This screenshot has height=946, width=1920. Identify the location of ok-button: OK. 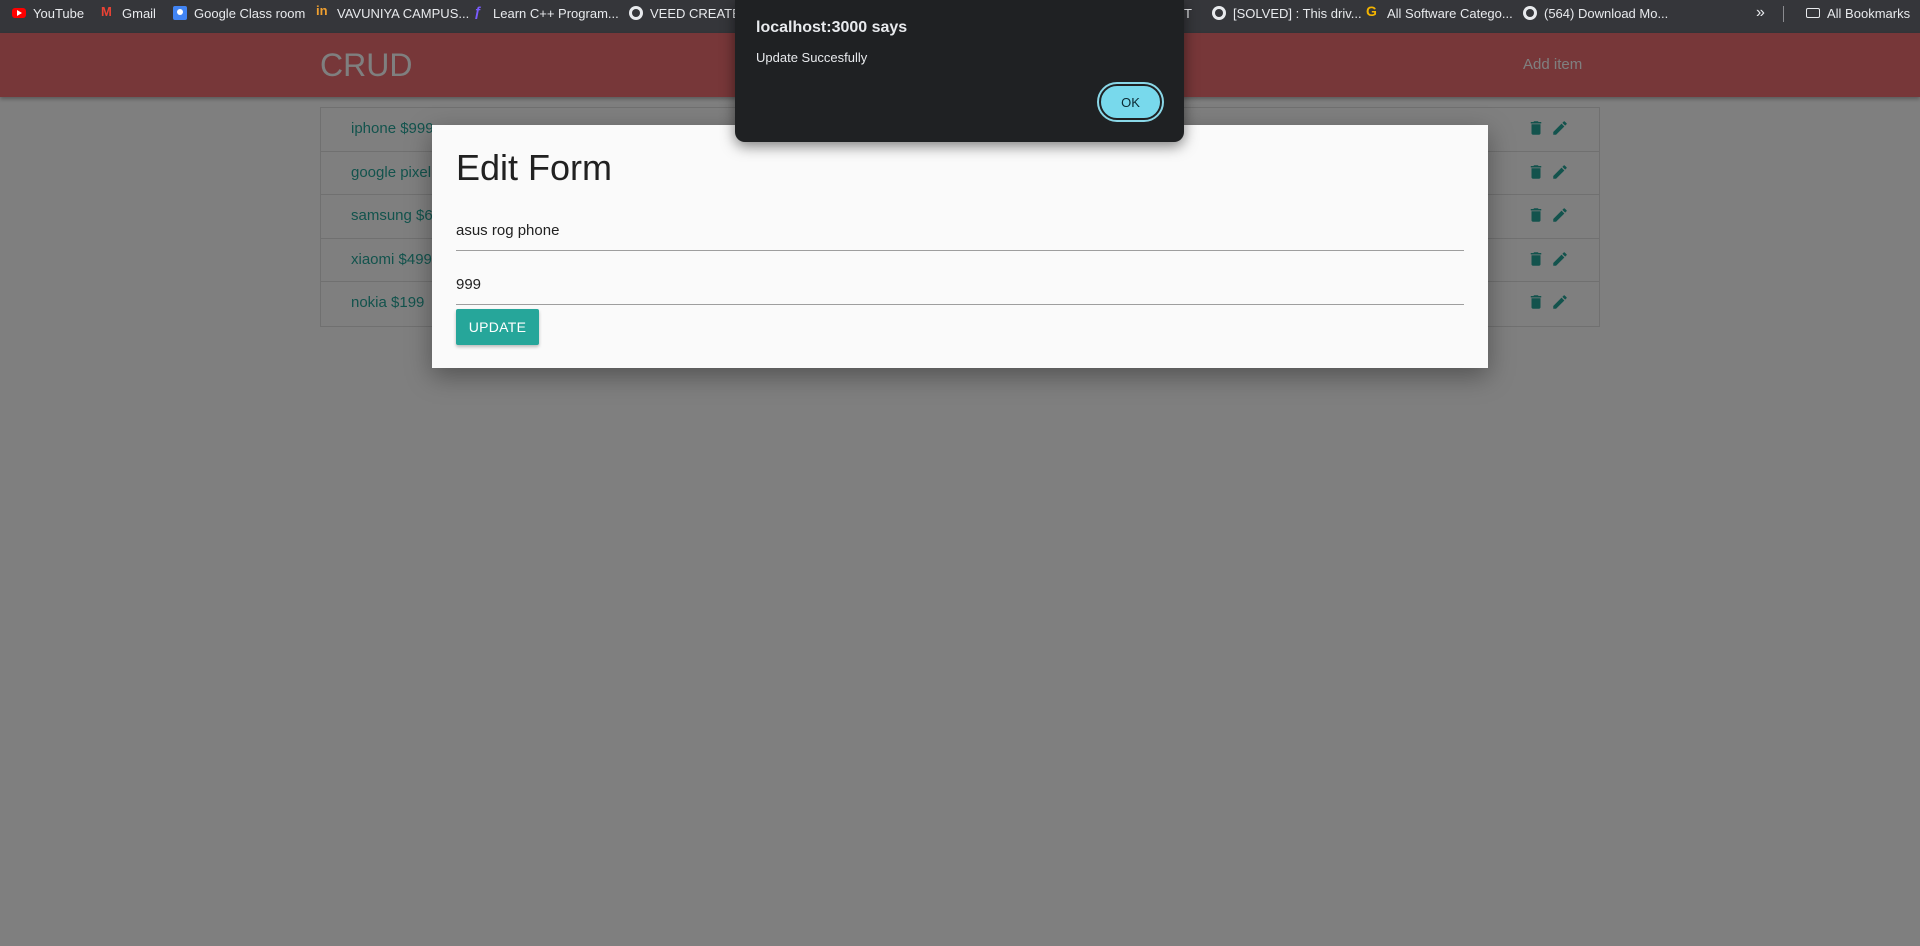
(1130, 102).